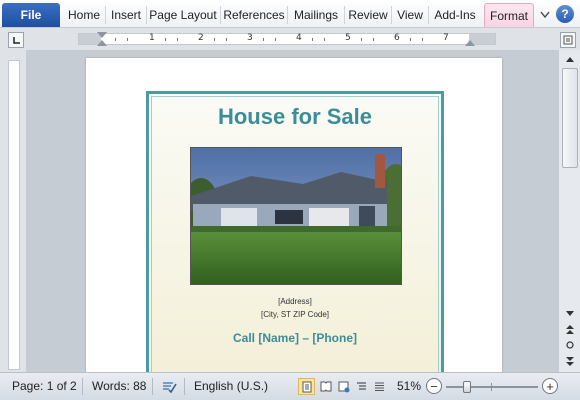 The width and height of the screenshot is (580, 400). I want to click on outline-view-button, so click(361, 386).